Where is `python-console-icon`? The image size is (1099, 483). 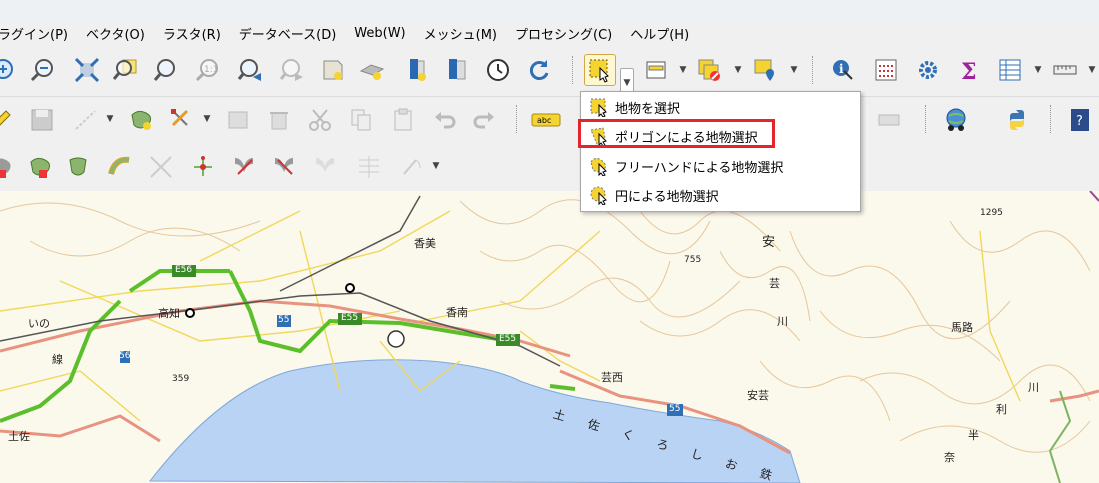
python-console-icon is located at coordinates (1017, 120).